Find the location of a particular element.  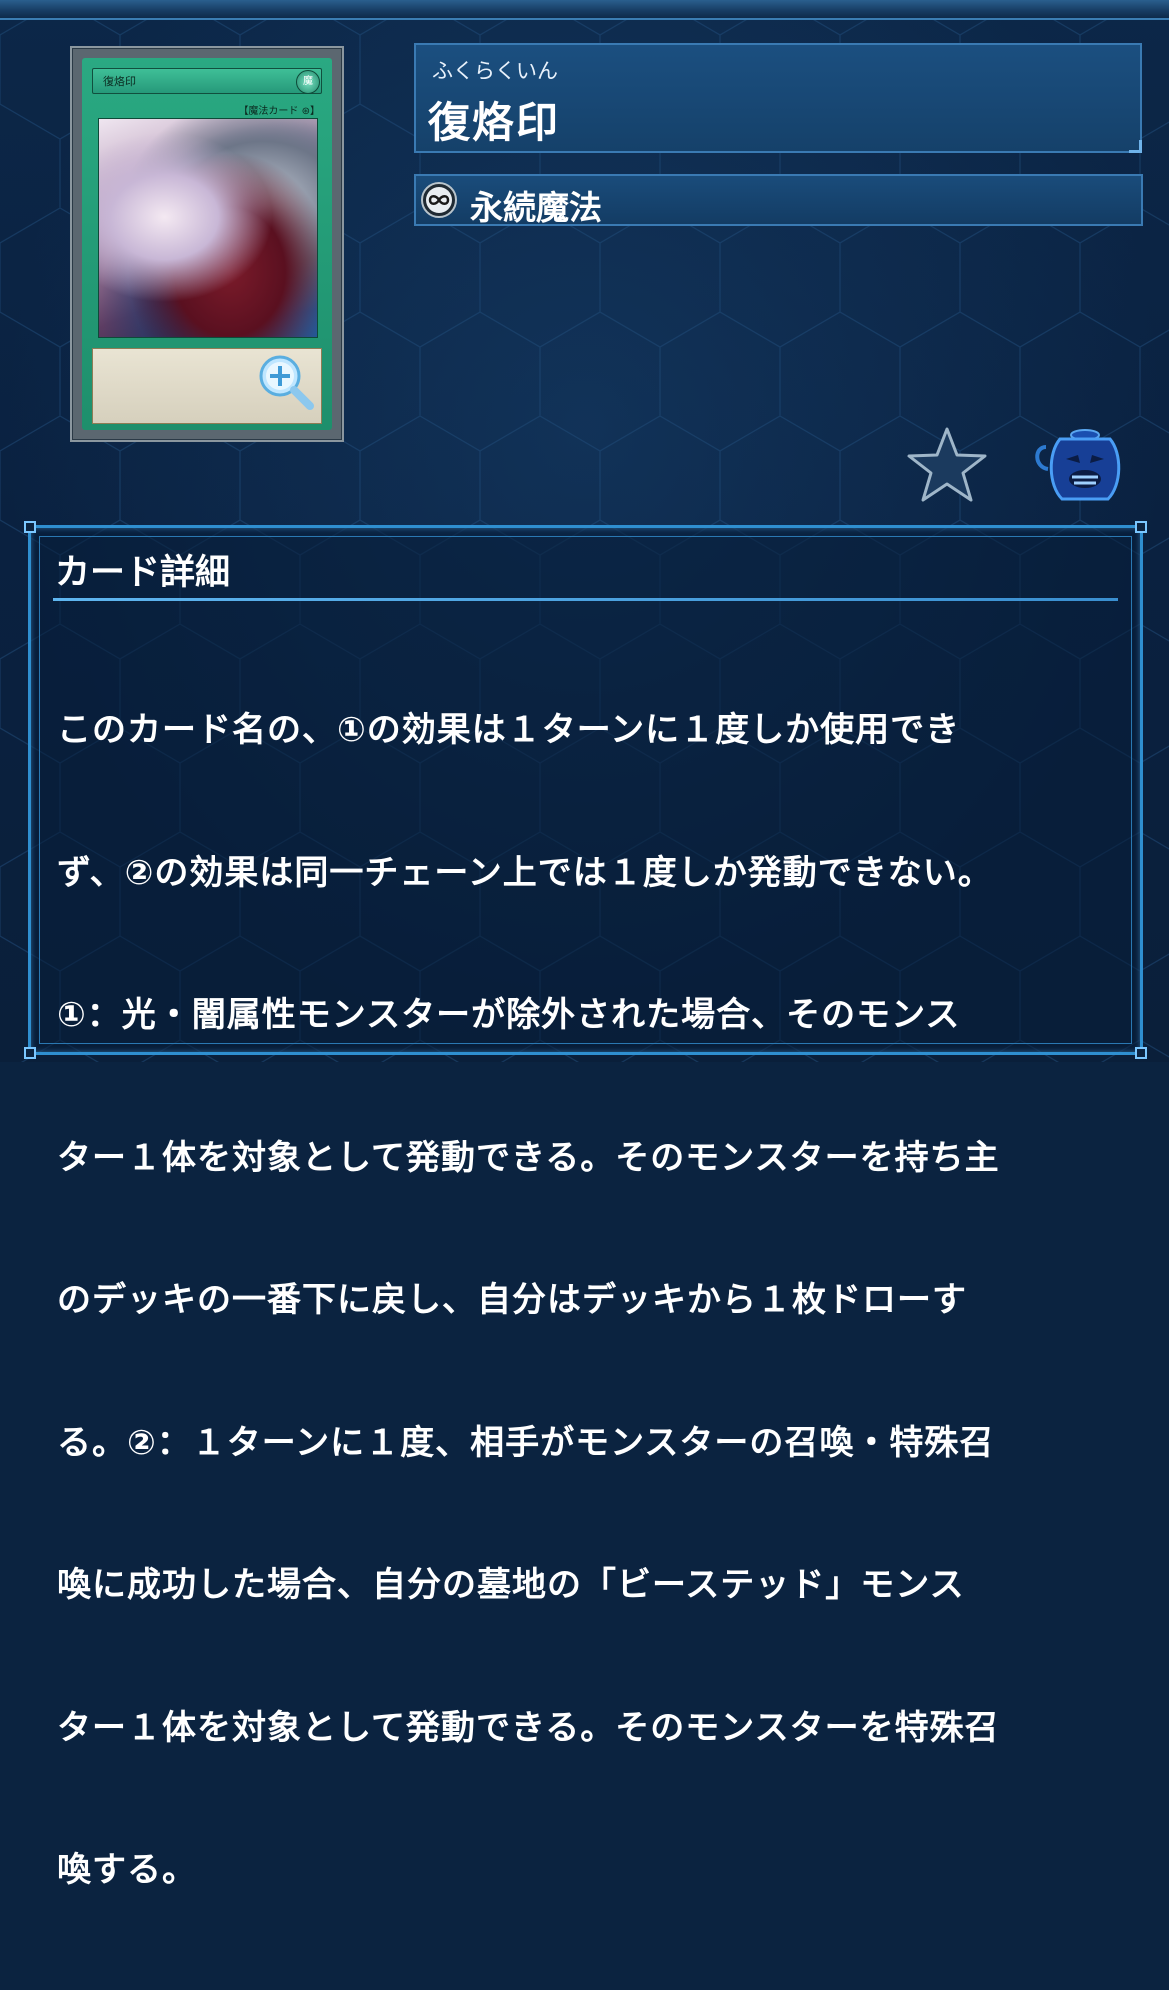

infinity-icon is located at coordinates (439, 200).